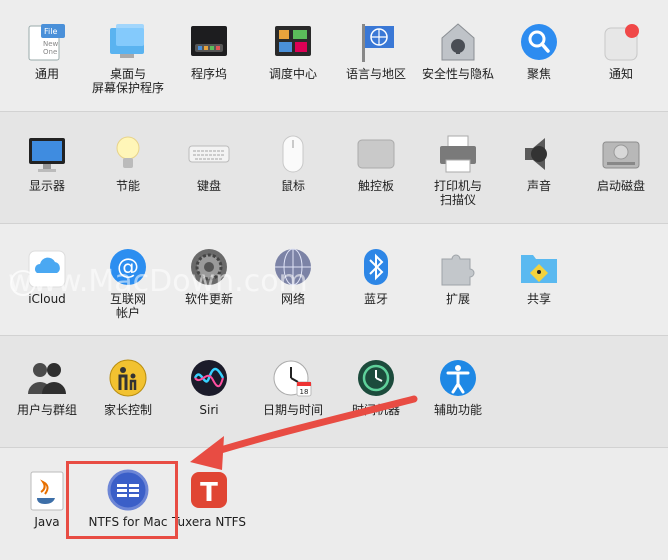  What do you see at coordinates (457, 410) in the screenshot?
I see `pref-pane-label: 辅助功能` at bounding box center [457, 410].